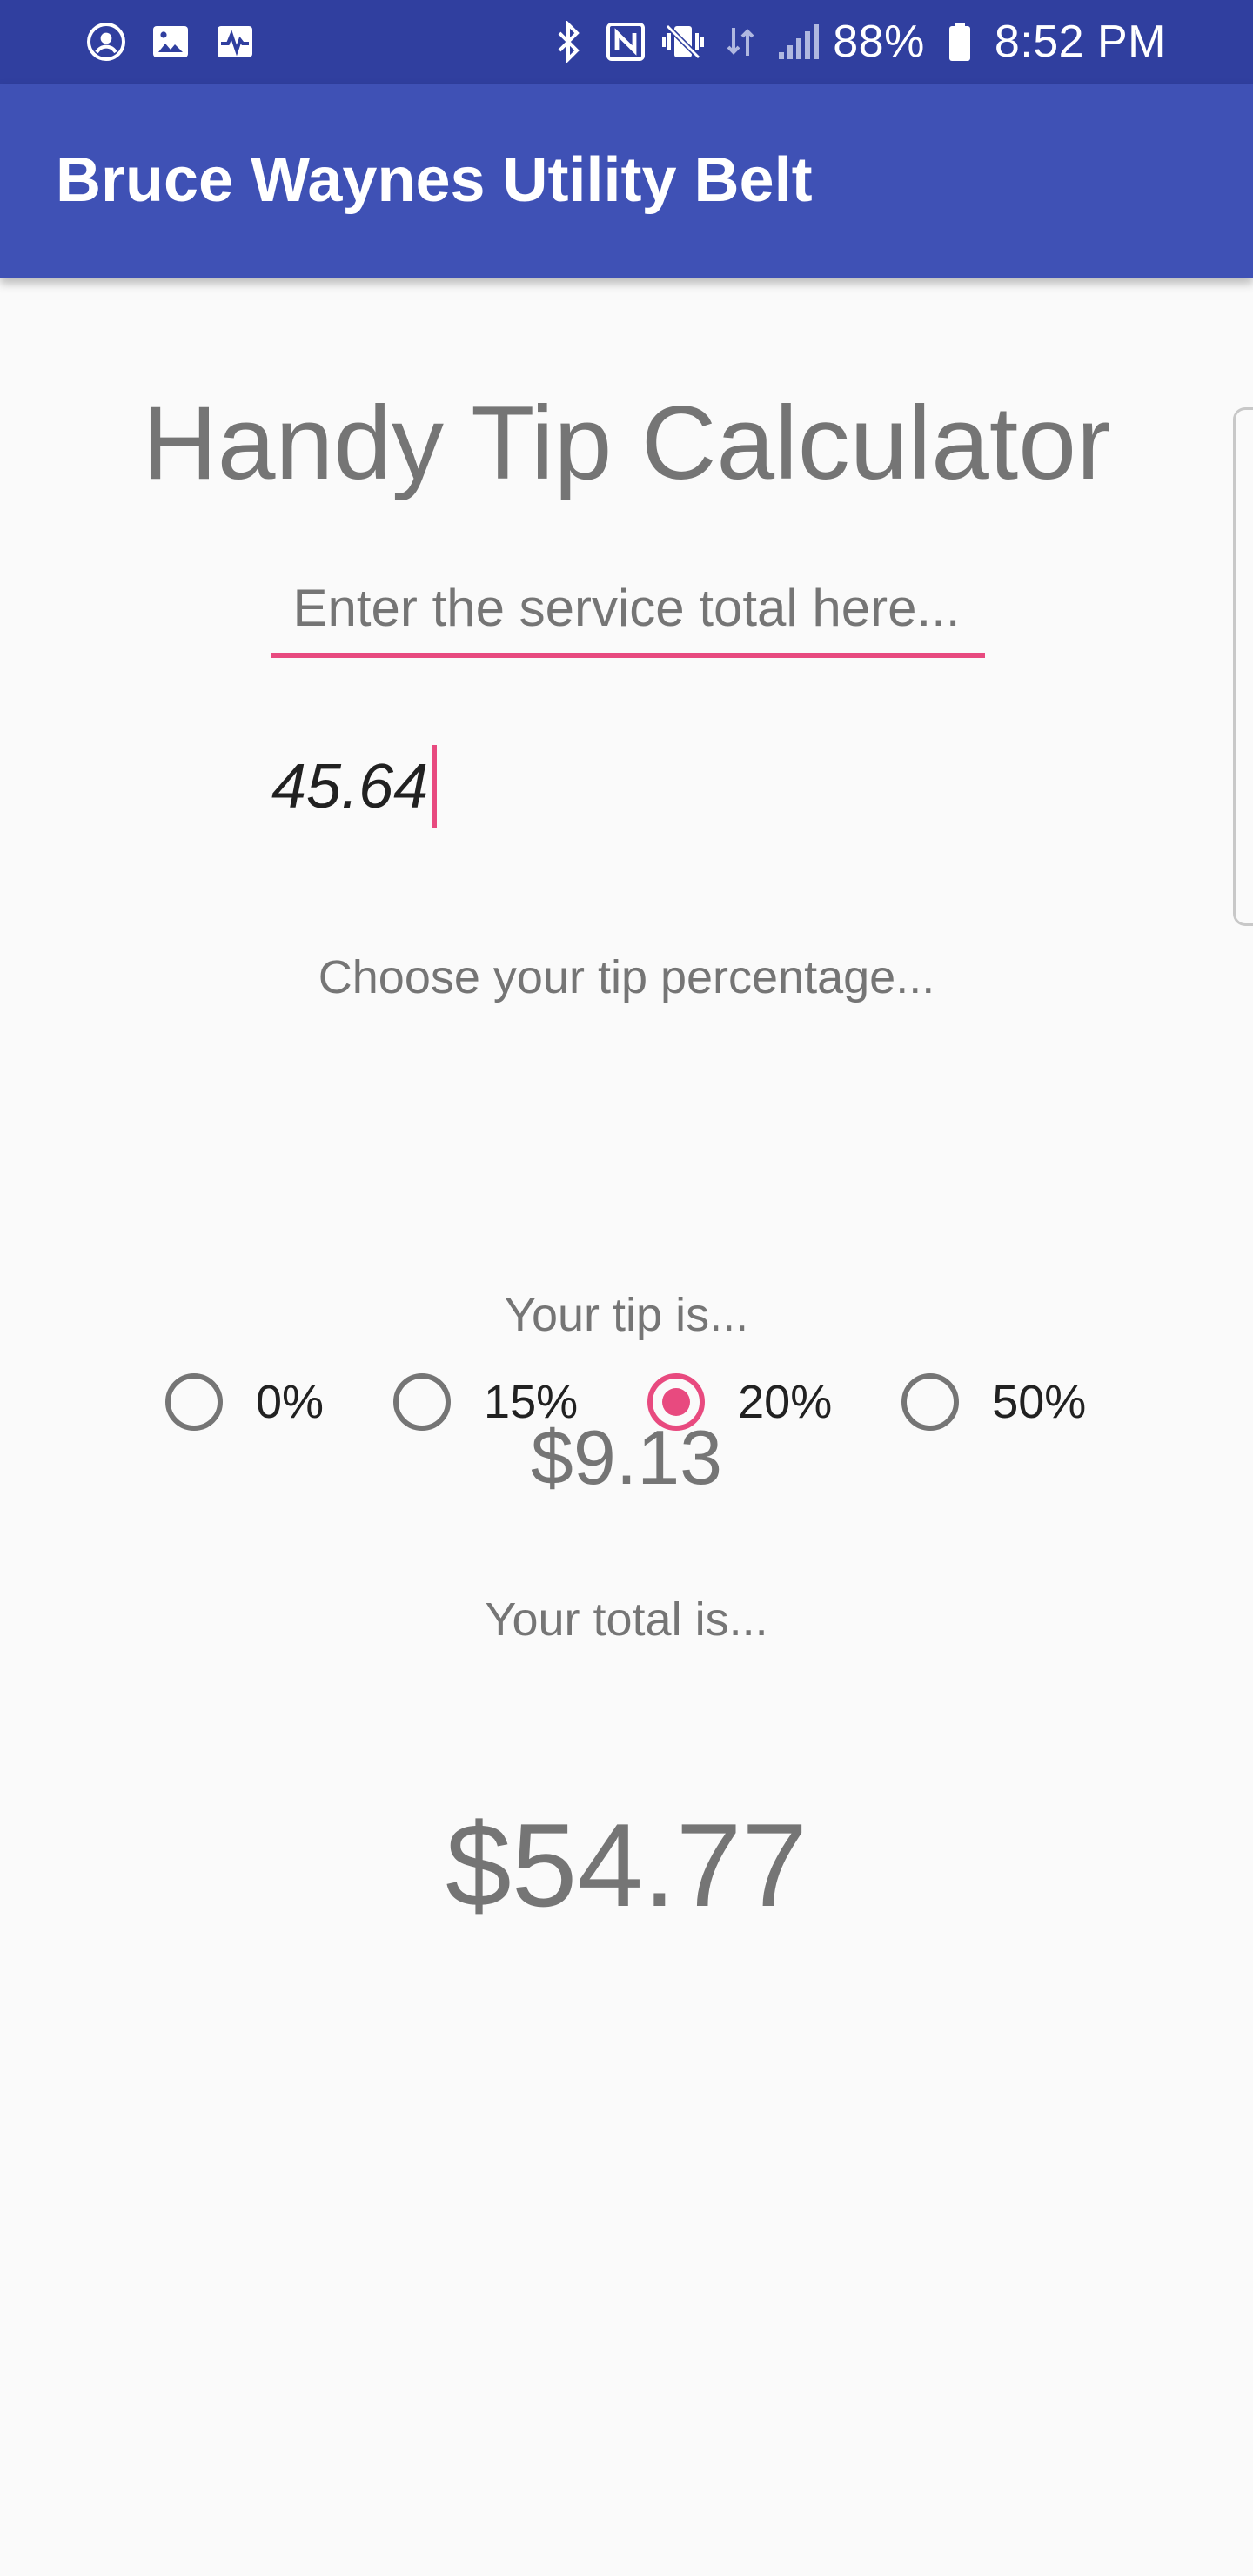 The width and height of the screenshot is (1253, 2576). What do you see at coordinates (235, 41) in the screenshot?
I see `activity-icon` at bounding box center [235, 41].